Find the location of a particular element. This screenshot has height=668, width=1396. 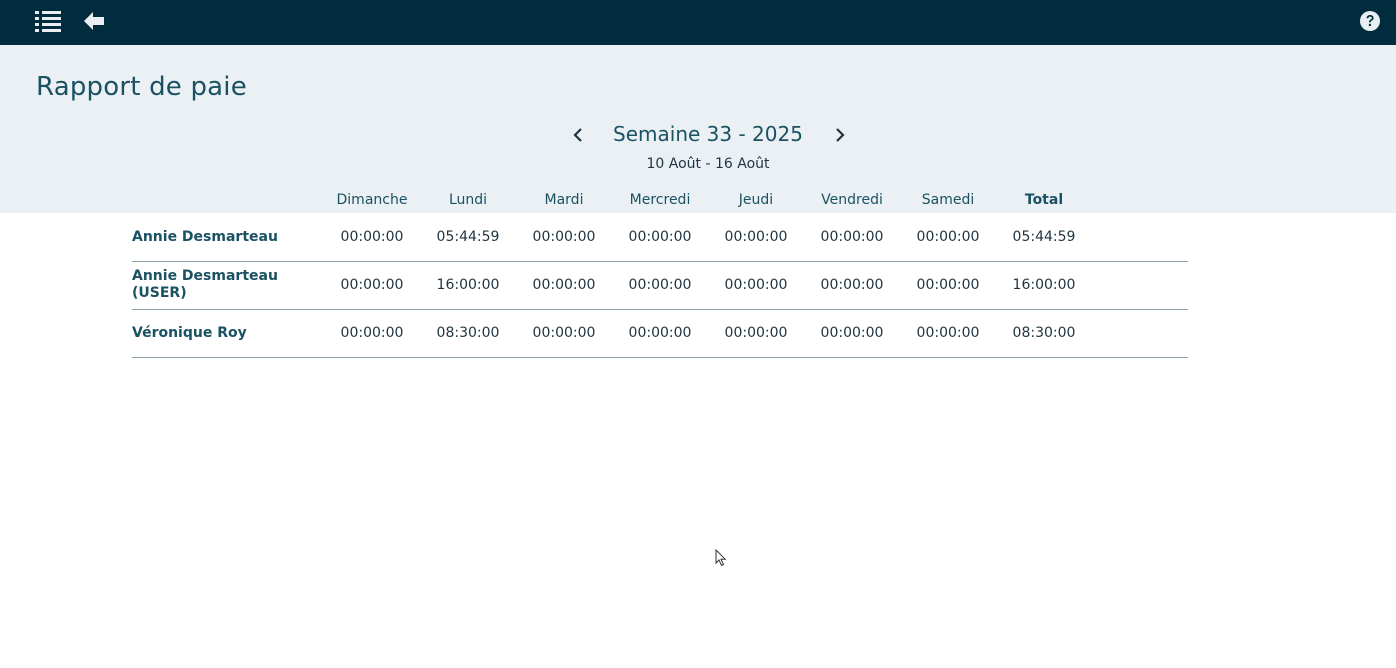

employee-name: Véronique Roy is located at coordinates (222, 333).